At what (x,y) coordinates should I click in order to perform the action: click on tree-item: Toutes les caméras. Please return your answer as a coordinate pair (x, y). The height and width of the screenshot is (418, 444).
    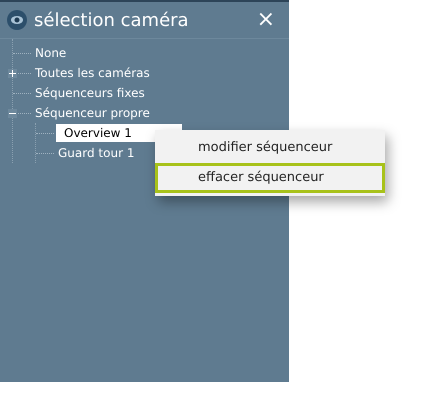
    Looking at the image, I should click on (93, 73).